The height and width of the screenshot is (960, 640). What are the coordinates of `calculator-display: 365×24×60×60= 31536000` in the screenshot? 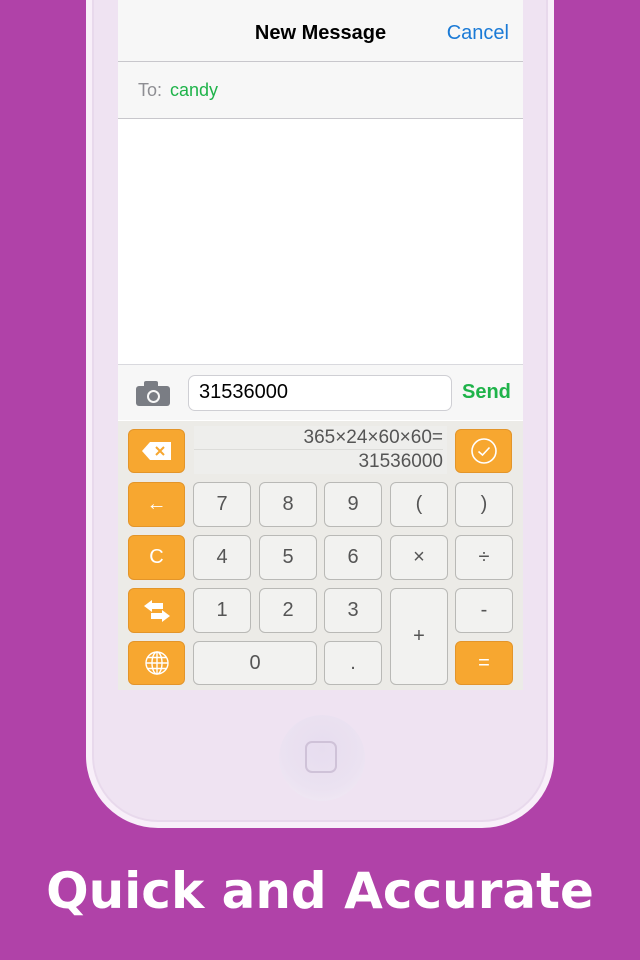 It's located at (320, 450).